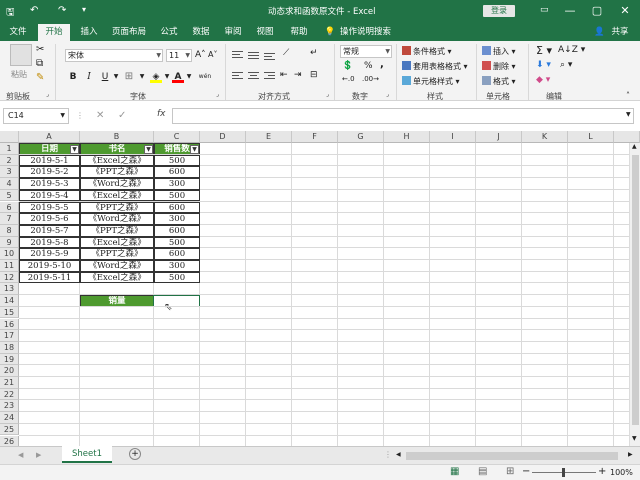 The height and width of the screenshot is (480, 640). I want to click on align-right-icon, so click(269, 76).